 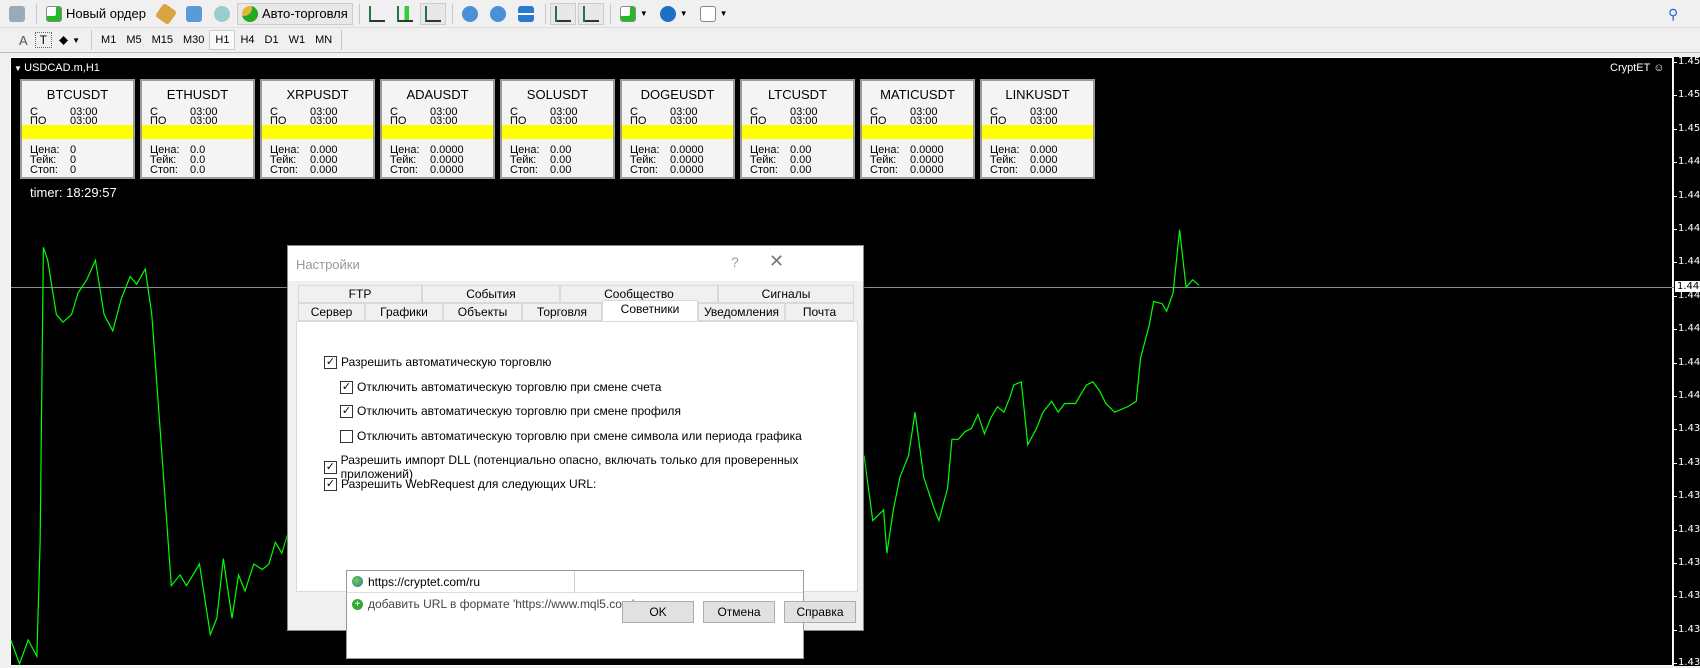 What do you see at coordinates (1687, 395) in the screenshot?
I see `axis-tick-label: 1.440` at bounding box center [1687, 395].